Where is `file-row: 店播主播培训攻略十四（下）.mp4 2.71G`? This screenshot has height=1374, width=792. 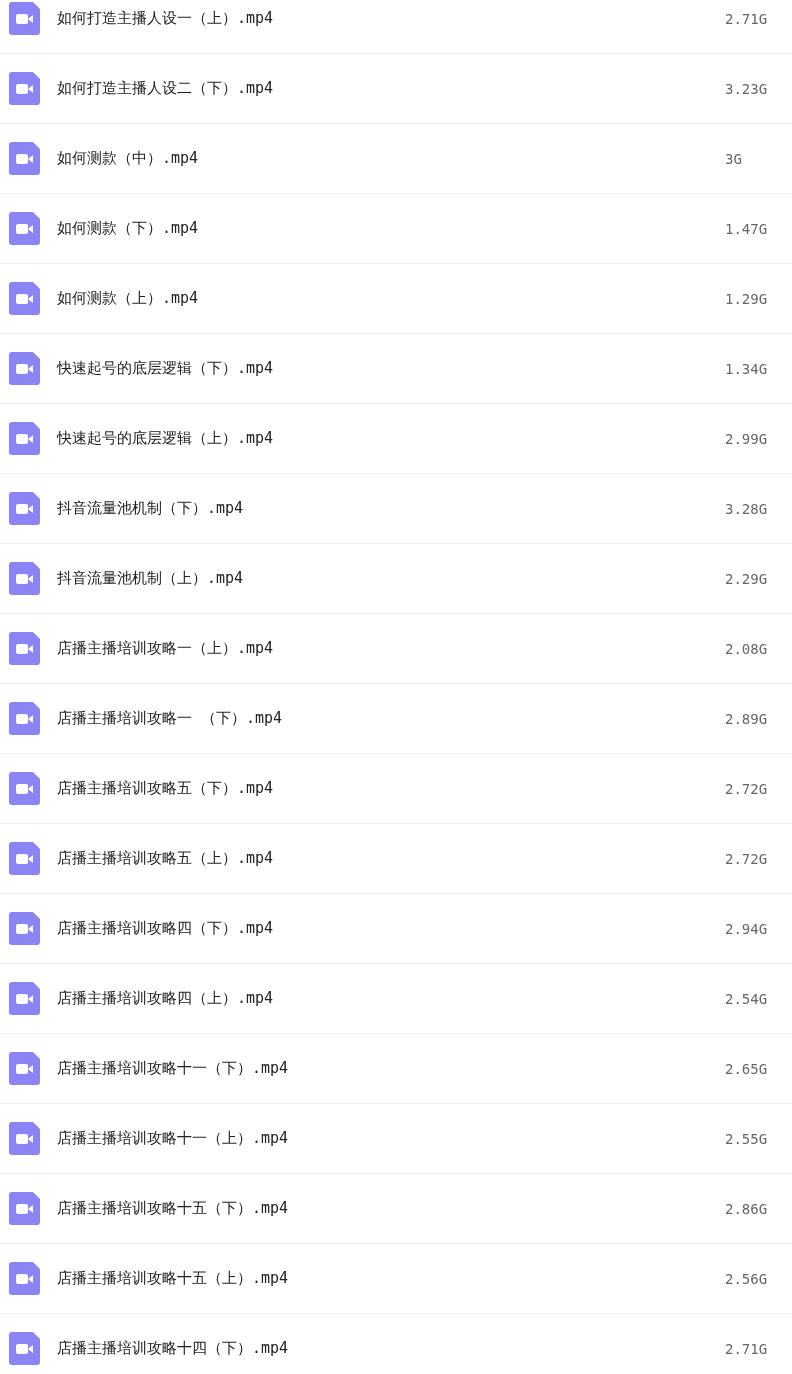 file-row: 店播主播培训攻略十四（下）.mp4 2.71G is located at coordinates (396, 1344).